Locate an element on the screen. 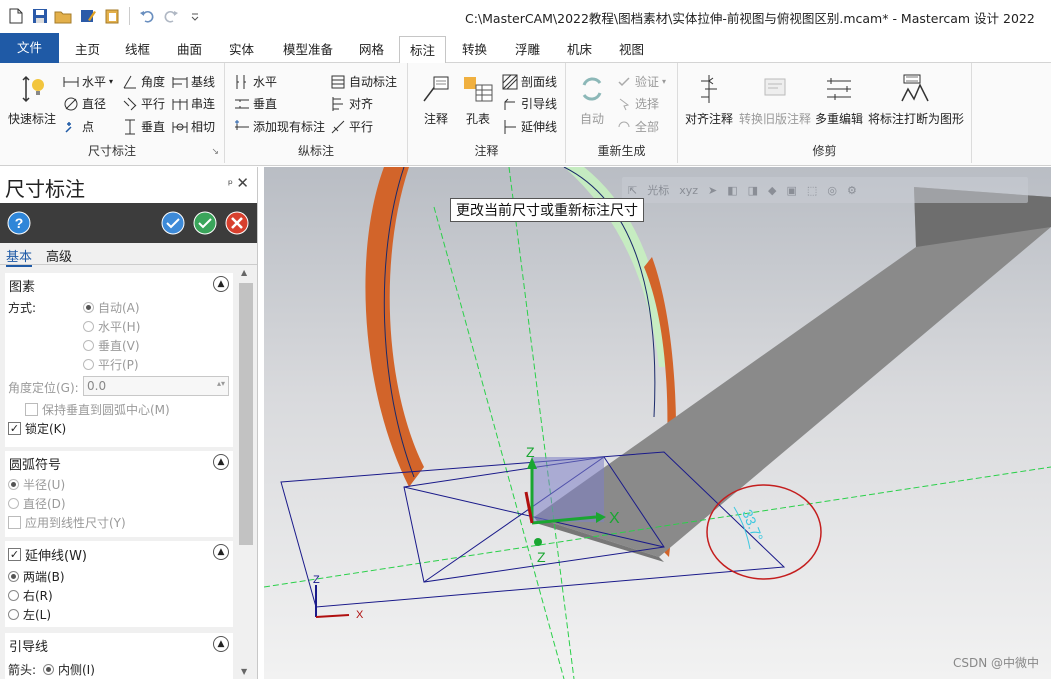  apply-linear-checkbox: 应用到线性尺寸(Y) is located at coordinates (67, 522).